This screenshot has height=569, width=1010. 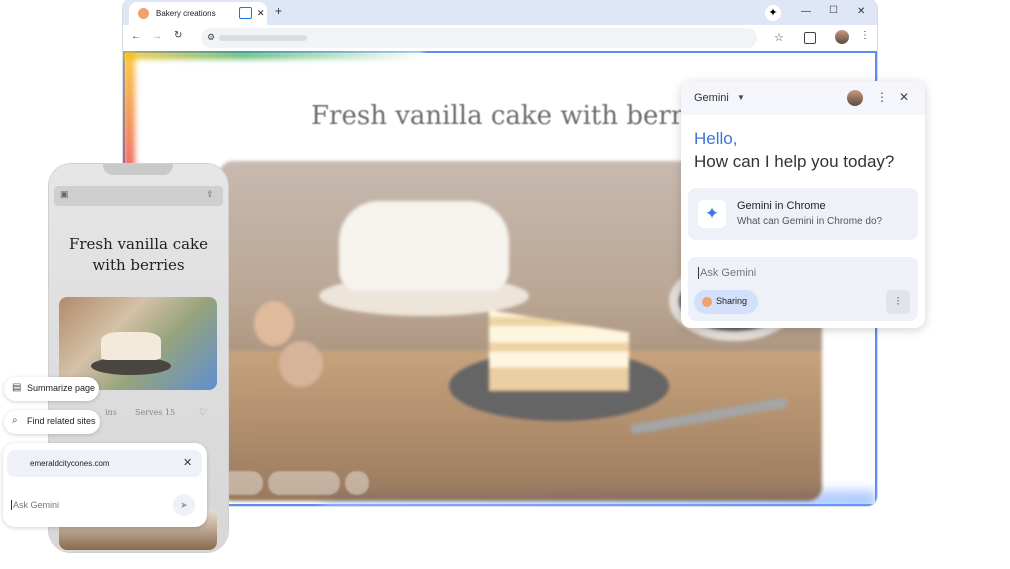 I want to click on gemini-title: Gemini, so click(x=711, y=98).